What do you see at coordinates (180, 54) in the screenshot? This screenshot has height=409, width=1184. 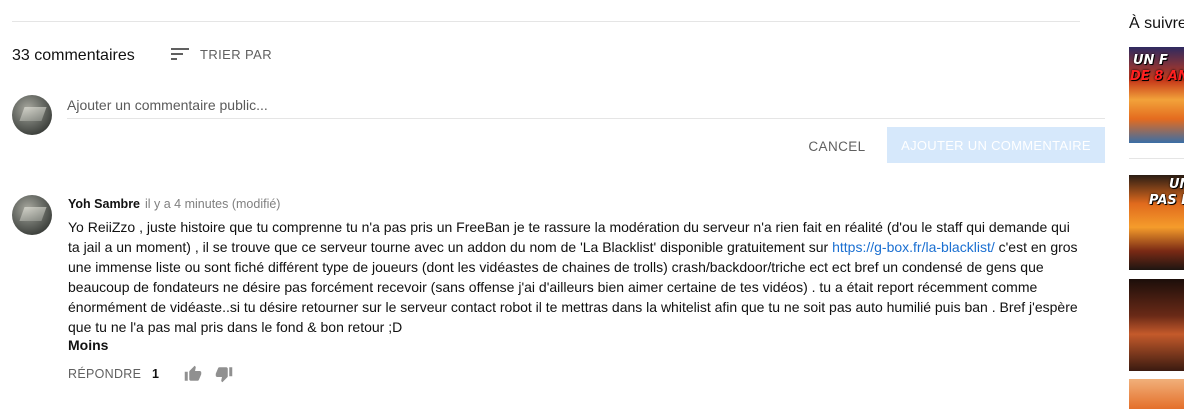 I see `sort-icon` at bounding box center [180, 54].